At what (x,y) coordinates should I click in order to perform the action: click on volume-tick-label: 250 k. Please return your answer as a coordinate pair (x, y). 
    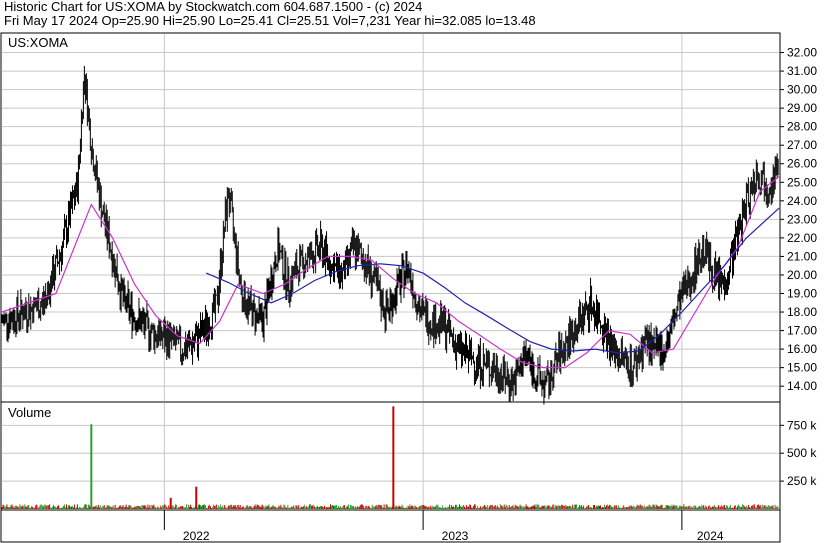
    Looking at the image, I should click on (802, 481).